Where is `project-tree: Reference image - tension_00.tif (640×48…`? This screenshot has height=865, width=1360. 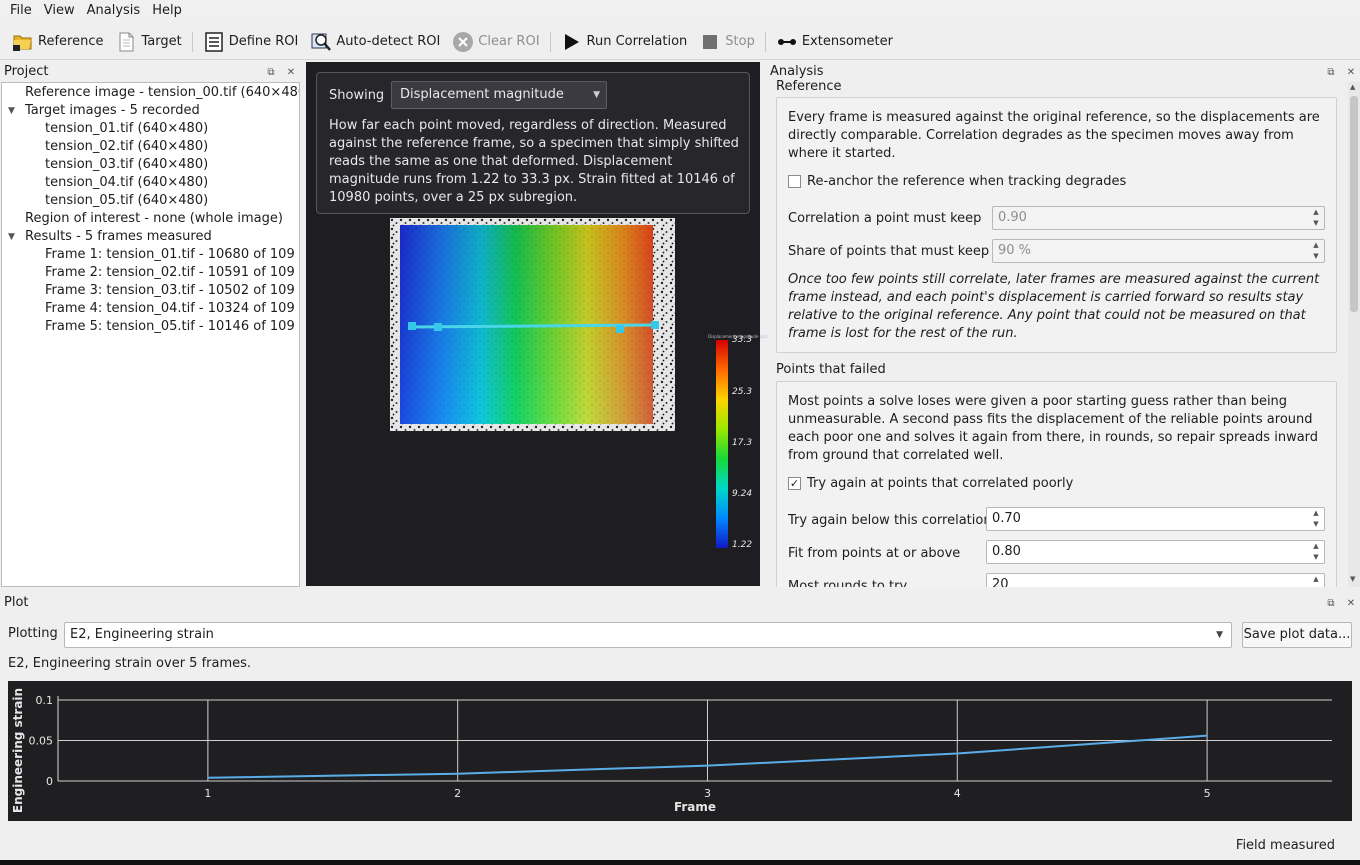
project-tree: Reference image - tension_00.tif (640×48… is located at coordinates (150, 334).